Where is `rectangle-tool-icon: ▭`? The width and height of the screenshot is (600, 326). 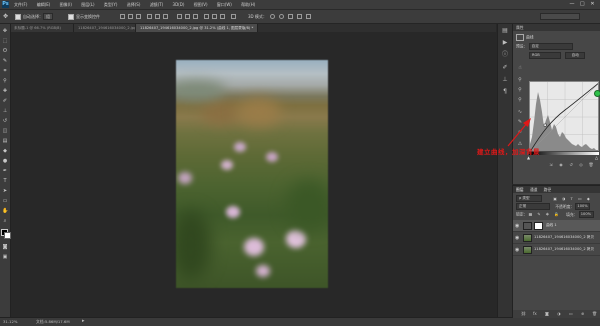
rectangle-tool-icon: ▭ is located at coordinates (5, 201).